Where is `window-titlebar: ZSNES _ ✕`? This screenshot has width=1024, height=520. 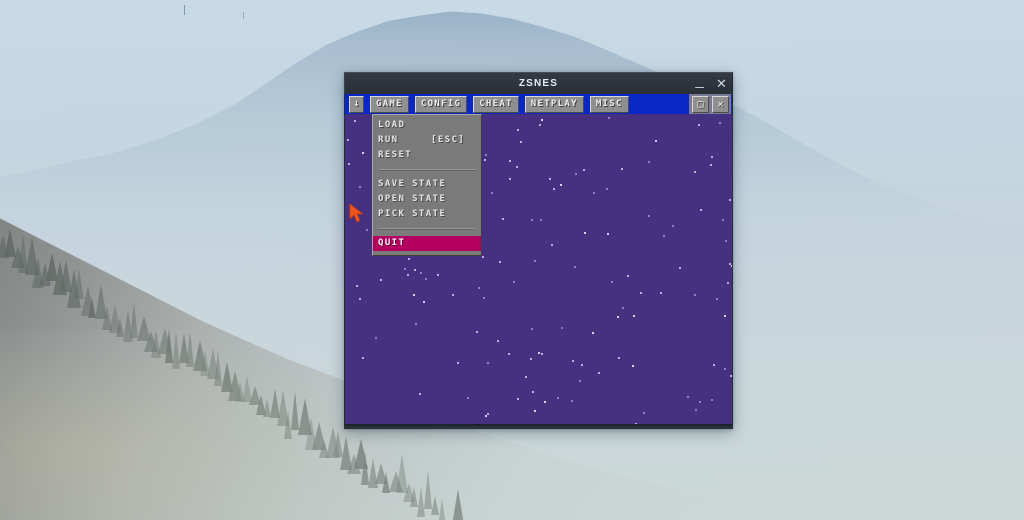
window-titlebar: ZSNES _ ✕ is located at coordinates (538, 83).